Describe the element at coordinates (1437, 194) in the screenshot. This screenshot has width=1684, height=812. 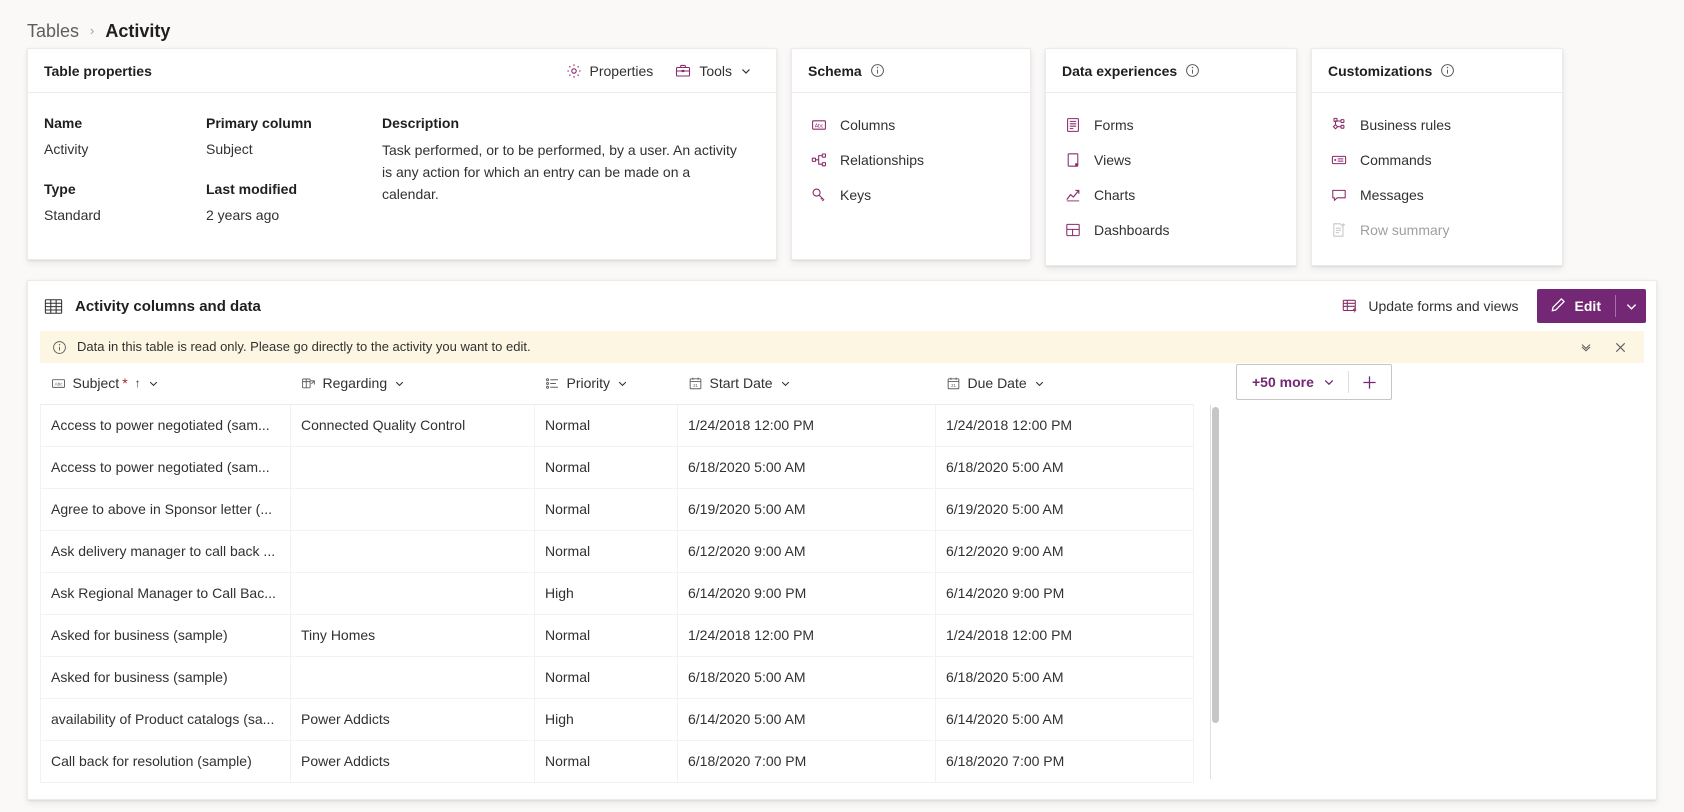
I see `customizations-item-messages: Messages` at that location.